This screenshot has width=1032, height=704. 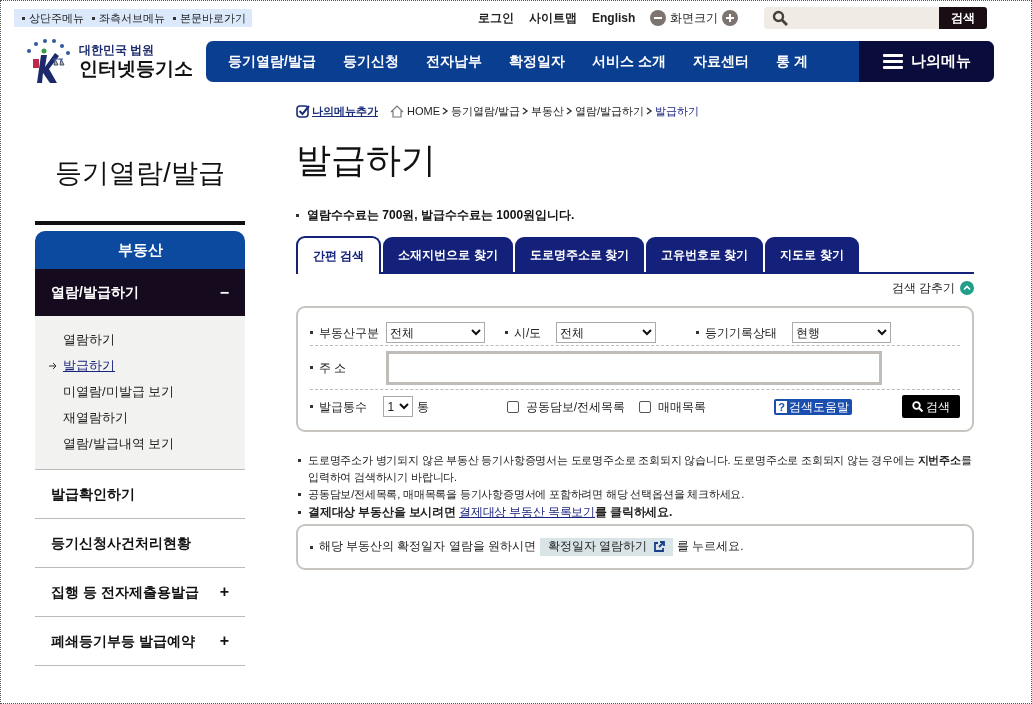 I want to click on search-tab: 지도로 찾기, so click(x=812, y=254).